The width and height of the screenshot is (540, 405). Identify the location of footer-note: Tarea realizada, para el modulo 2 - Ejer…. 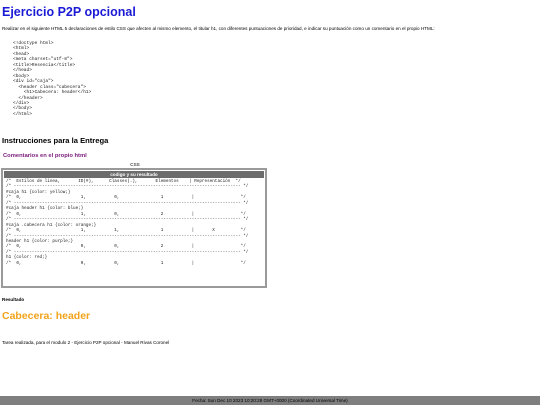
(86, 342).